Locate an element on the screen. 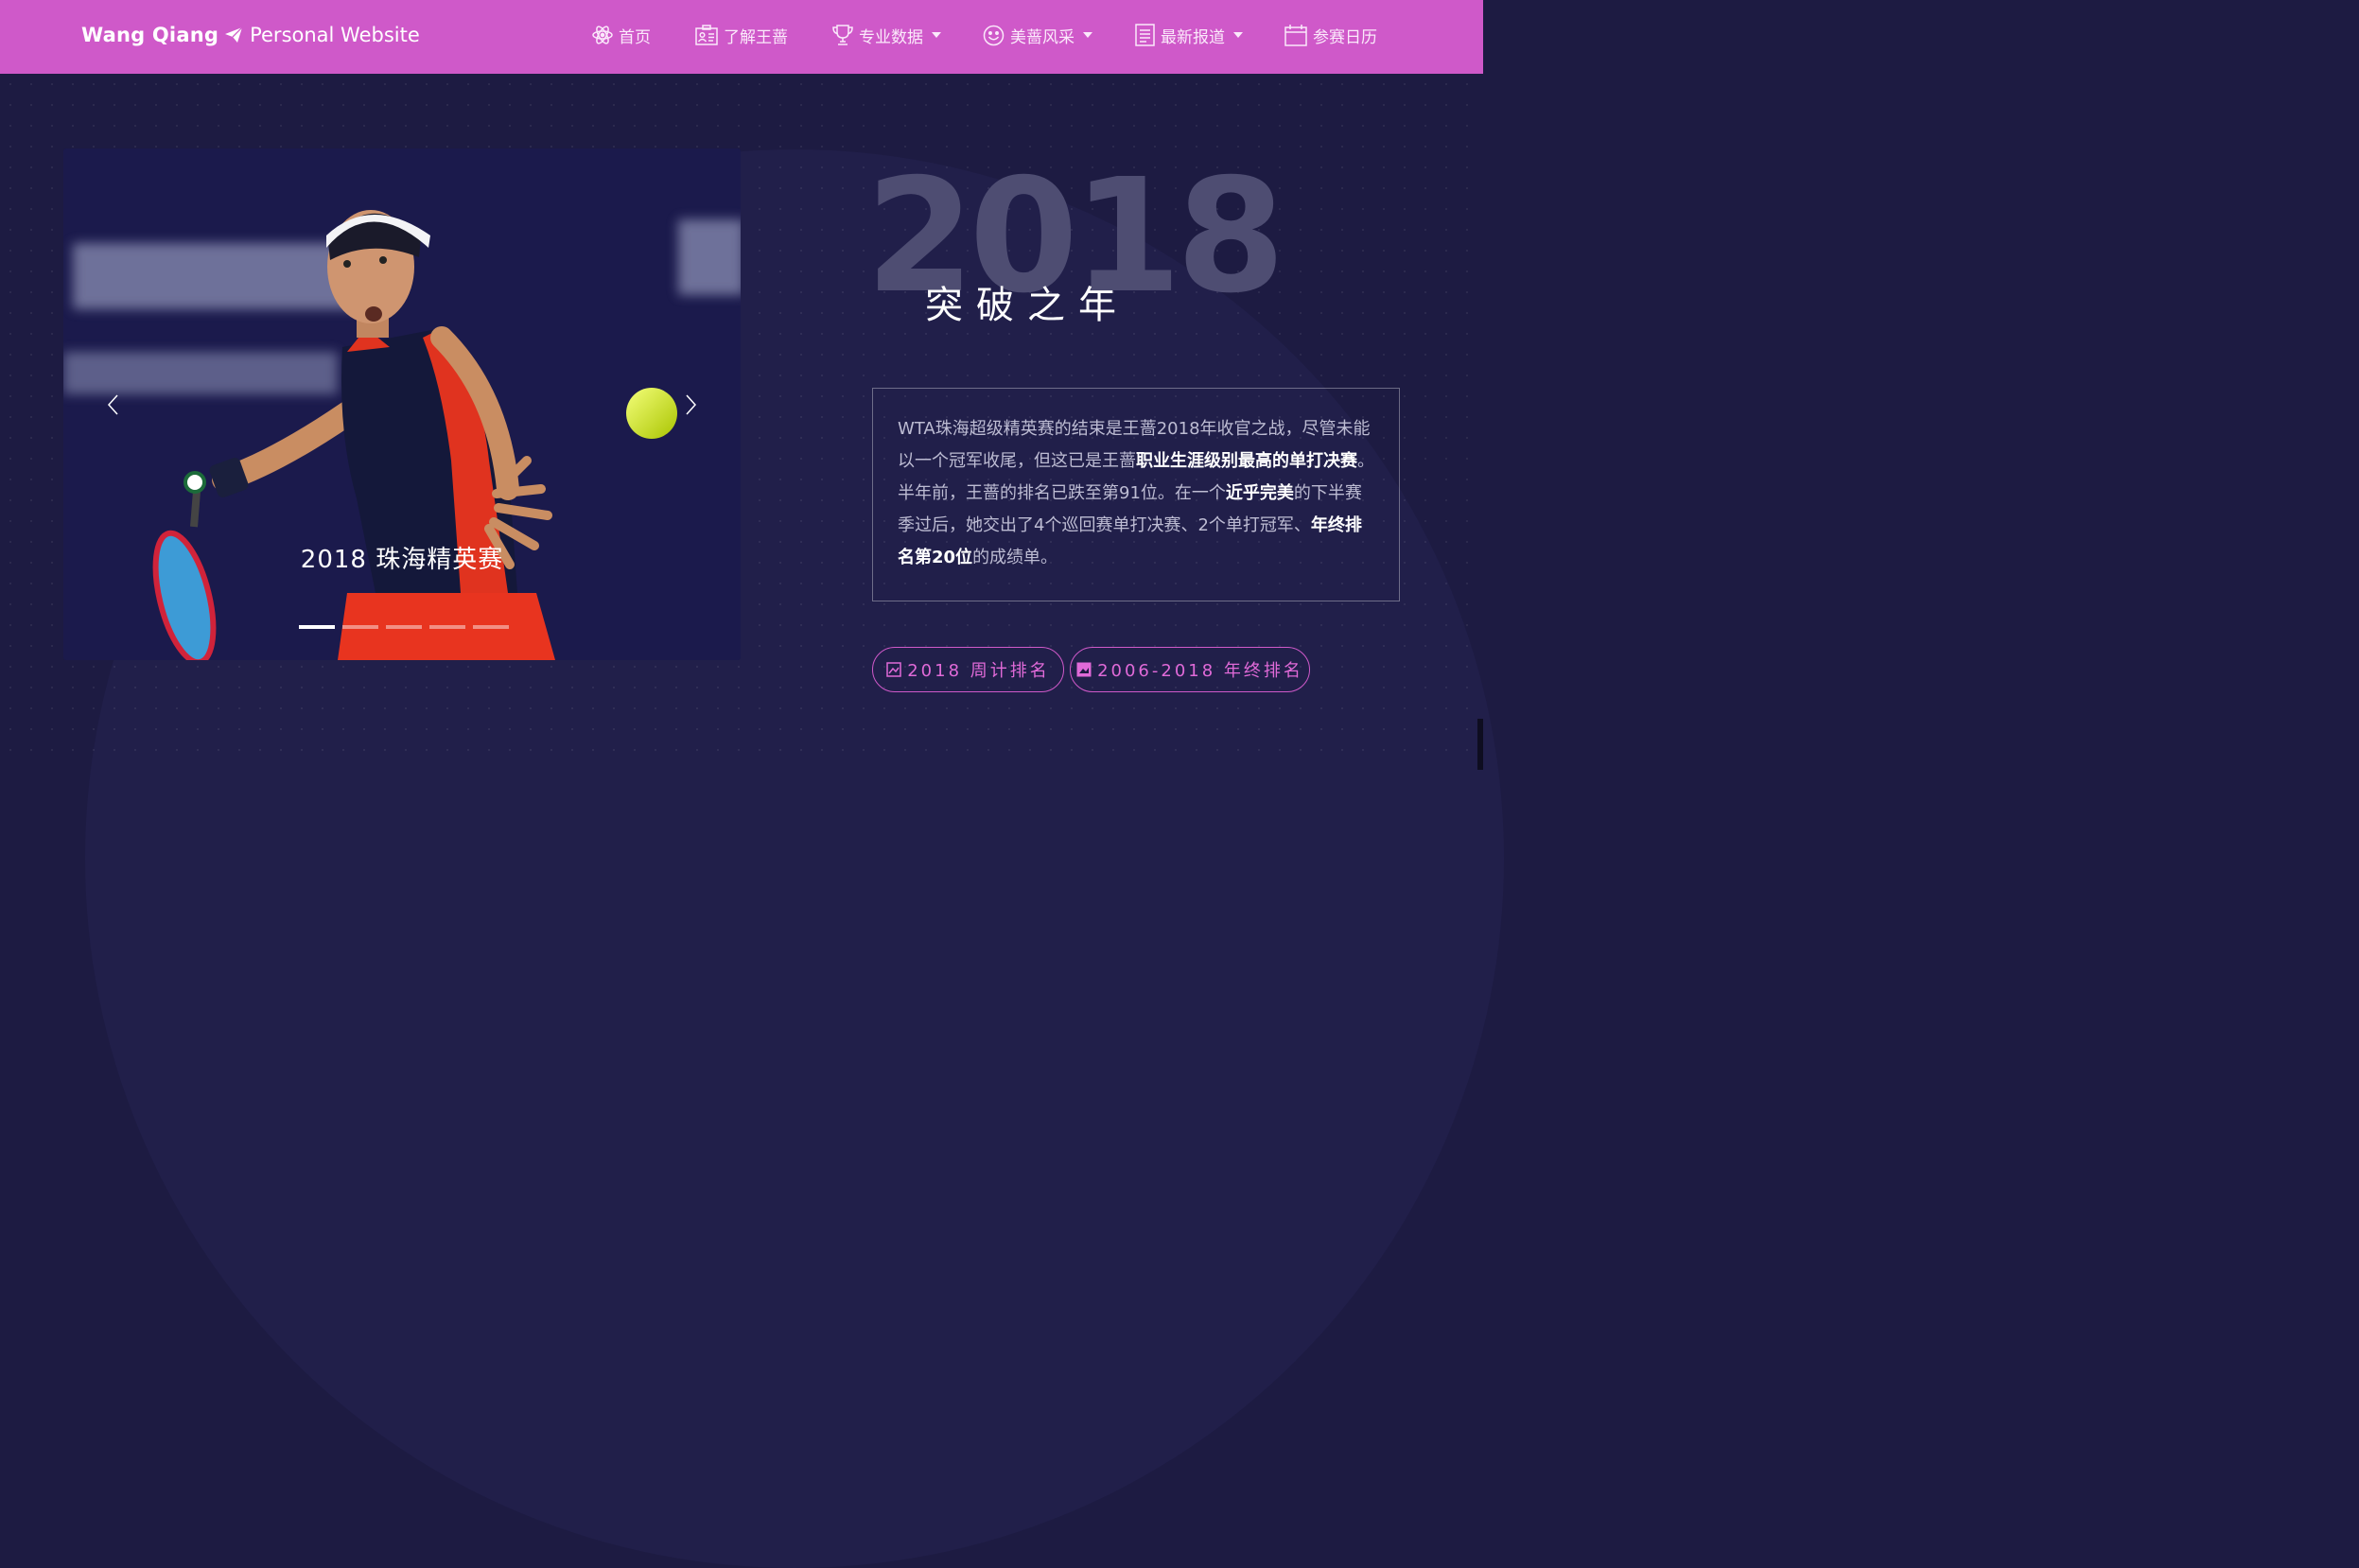  yearend-ranking-button: 2006-2018 年终排名 is located at coordinates (1190, 669).